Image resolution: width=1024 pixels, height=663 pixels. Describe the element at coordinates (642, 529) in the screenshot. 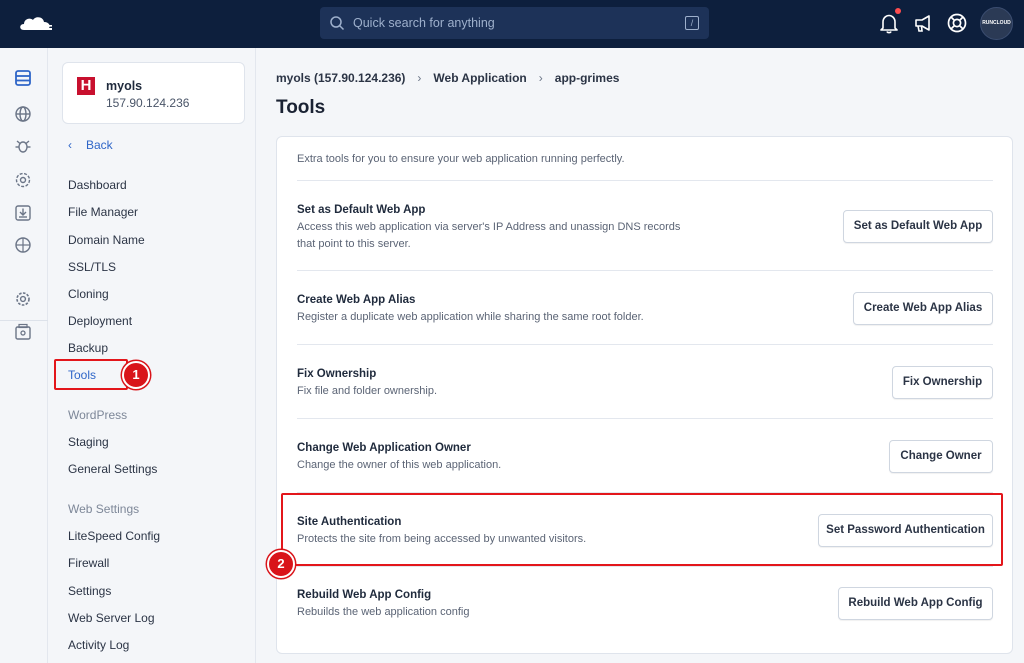

I see `annotation-highlight-site-authentication` at that location.